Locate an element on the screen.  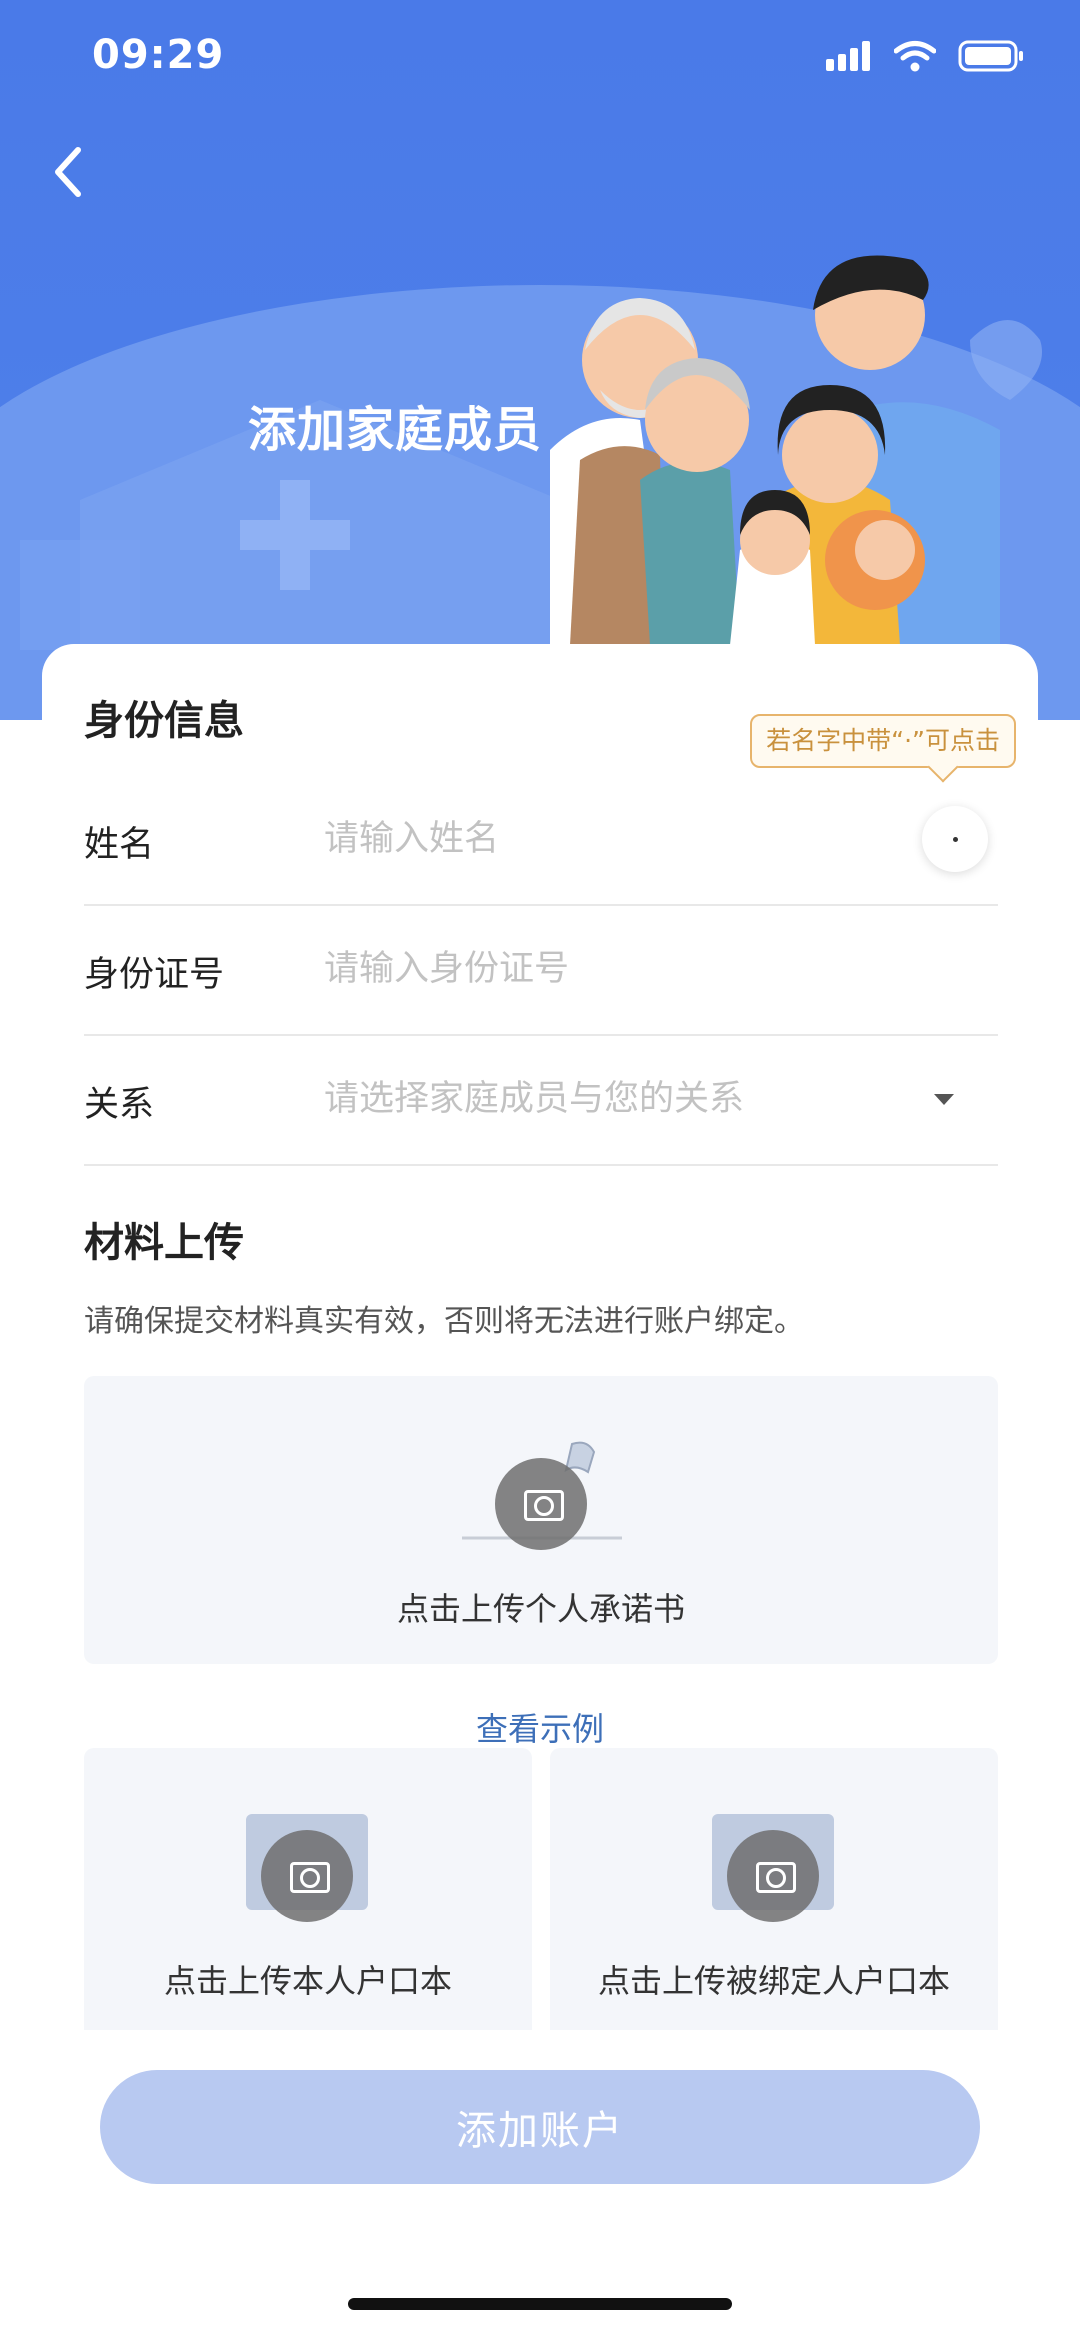
relation-select is located at coordinates (604, 1099).